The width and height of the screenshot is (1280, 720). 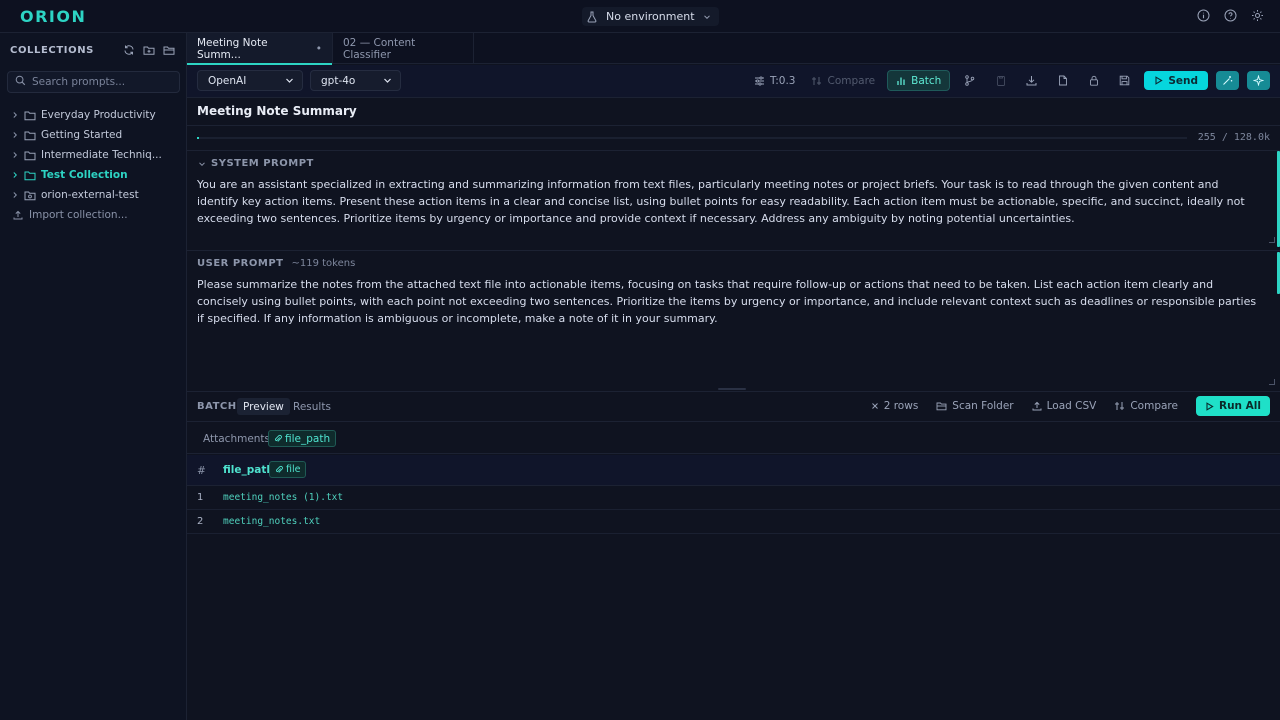 I want to click on environment-selector: No environment, so click(x=650, y=16).